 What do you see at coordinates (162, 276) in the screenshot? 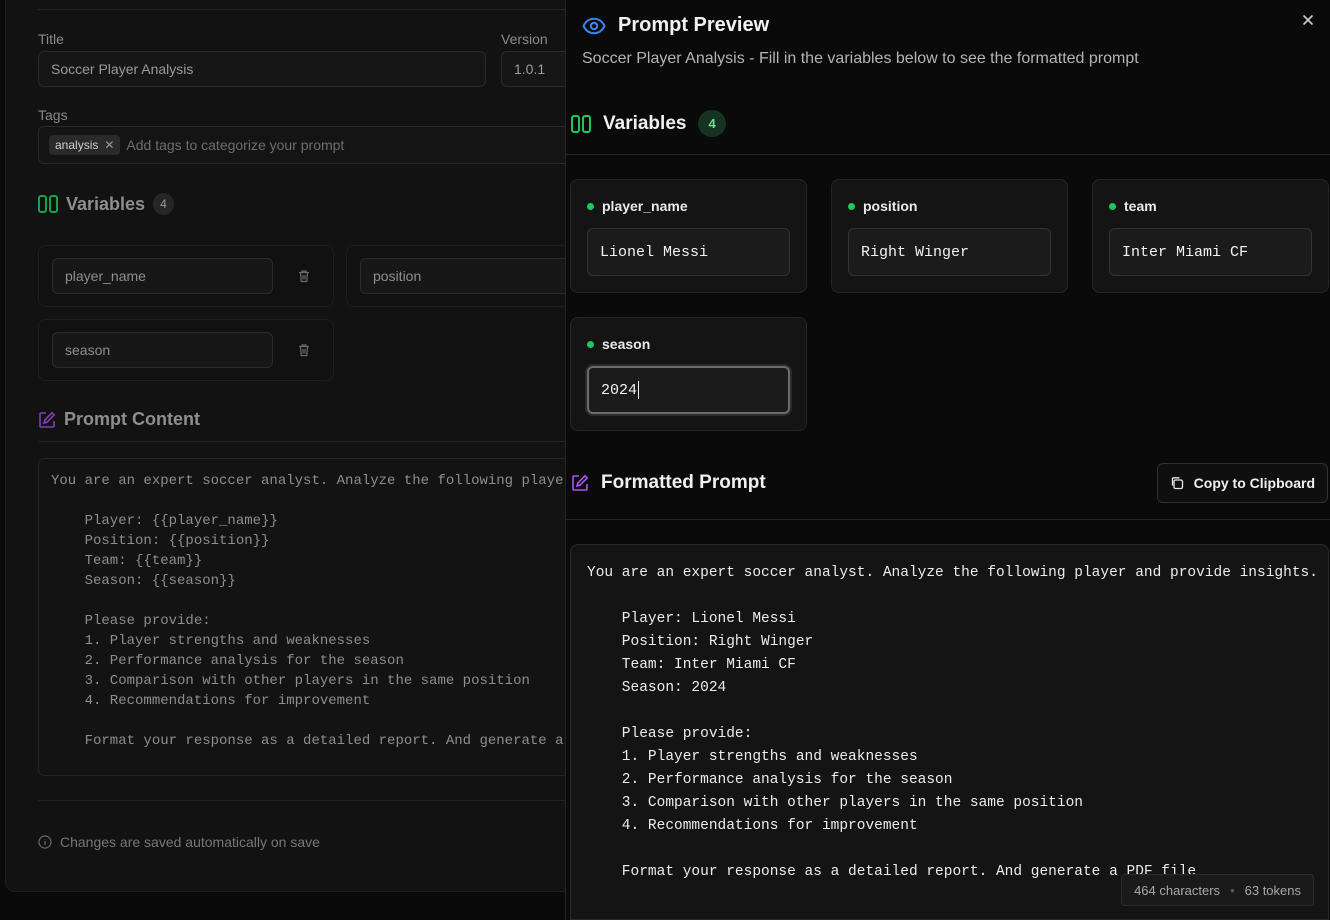
I see `variable-name-input: player_name` at bounding box center [162, 276].